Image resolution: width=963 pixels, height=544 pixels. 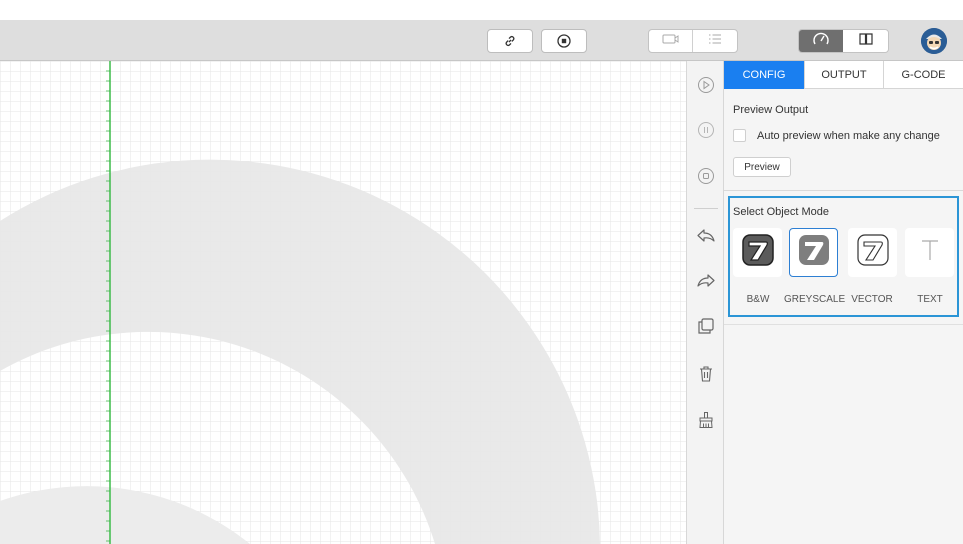 I want to click on speed-mode-button, so click(x=821, y=41).